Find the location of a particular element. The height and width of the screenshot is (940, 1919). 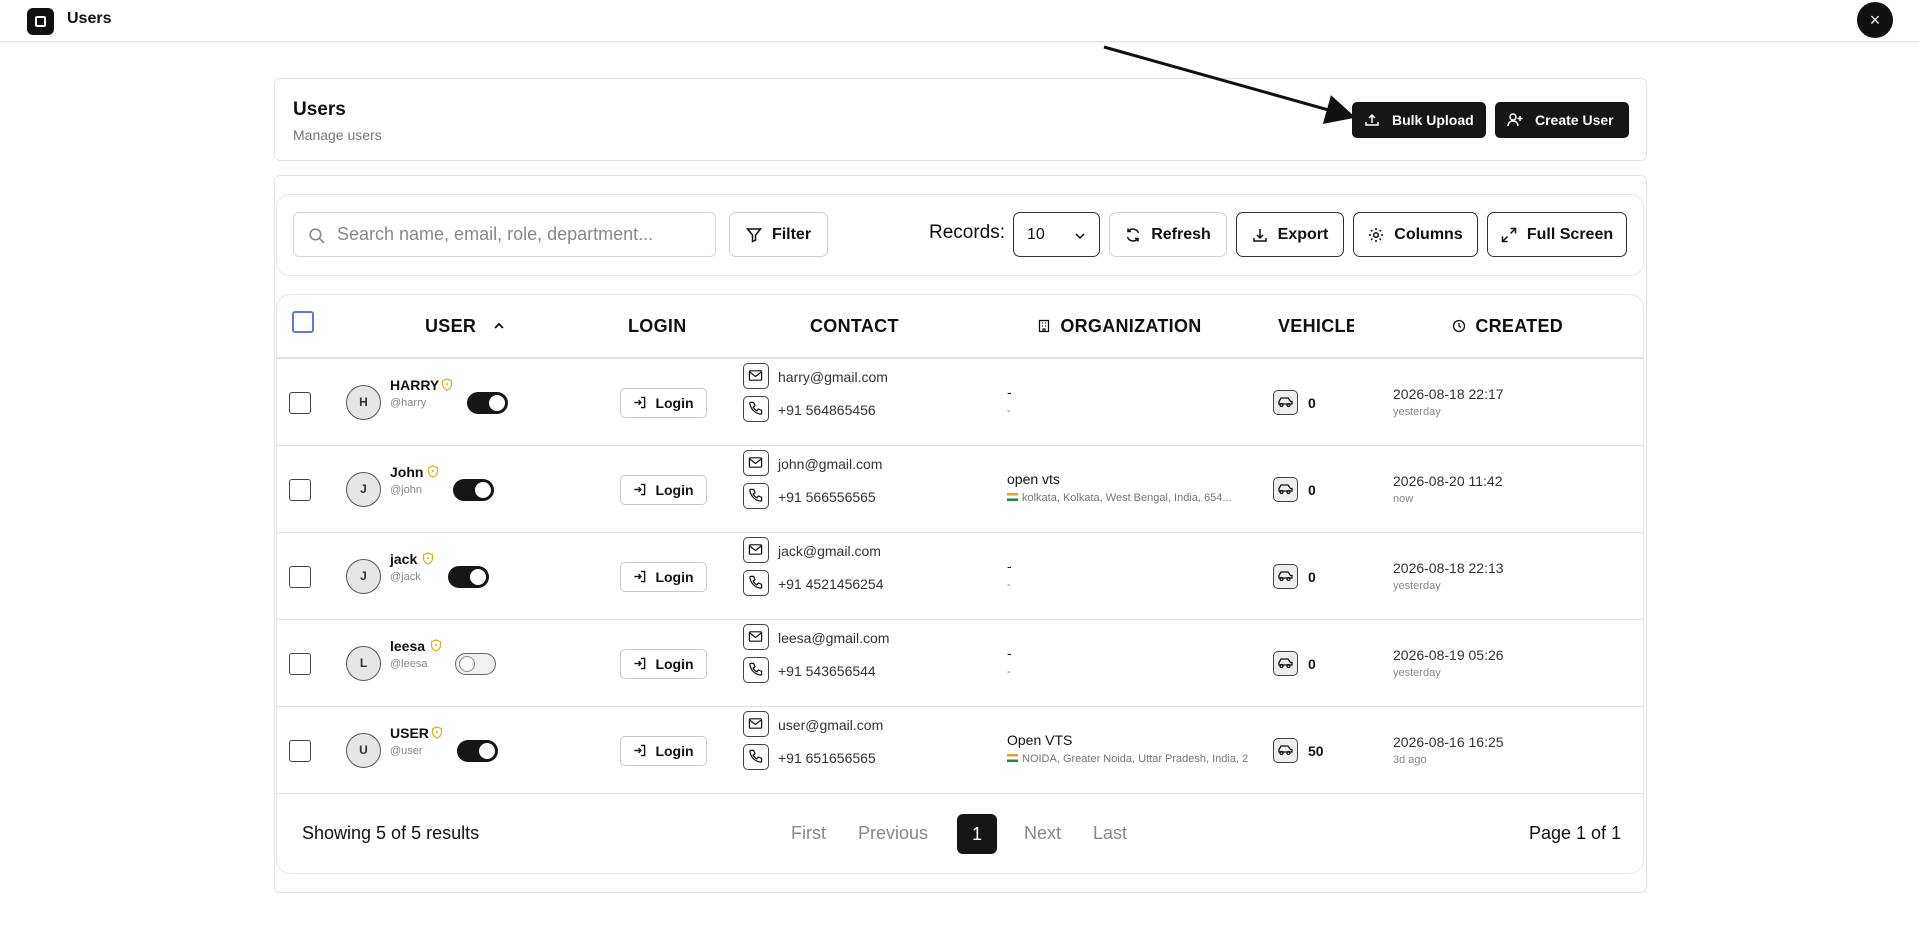

column-header-user: USER is located at coordinates (465, 326).